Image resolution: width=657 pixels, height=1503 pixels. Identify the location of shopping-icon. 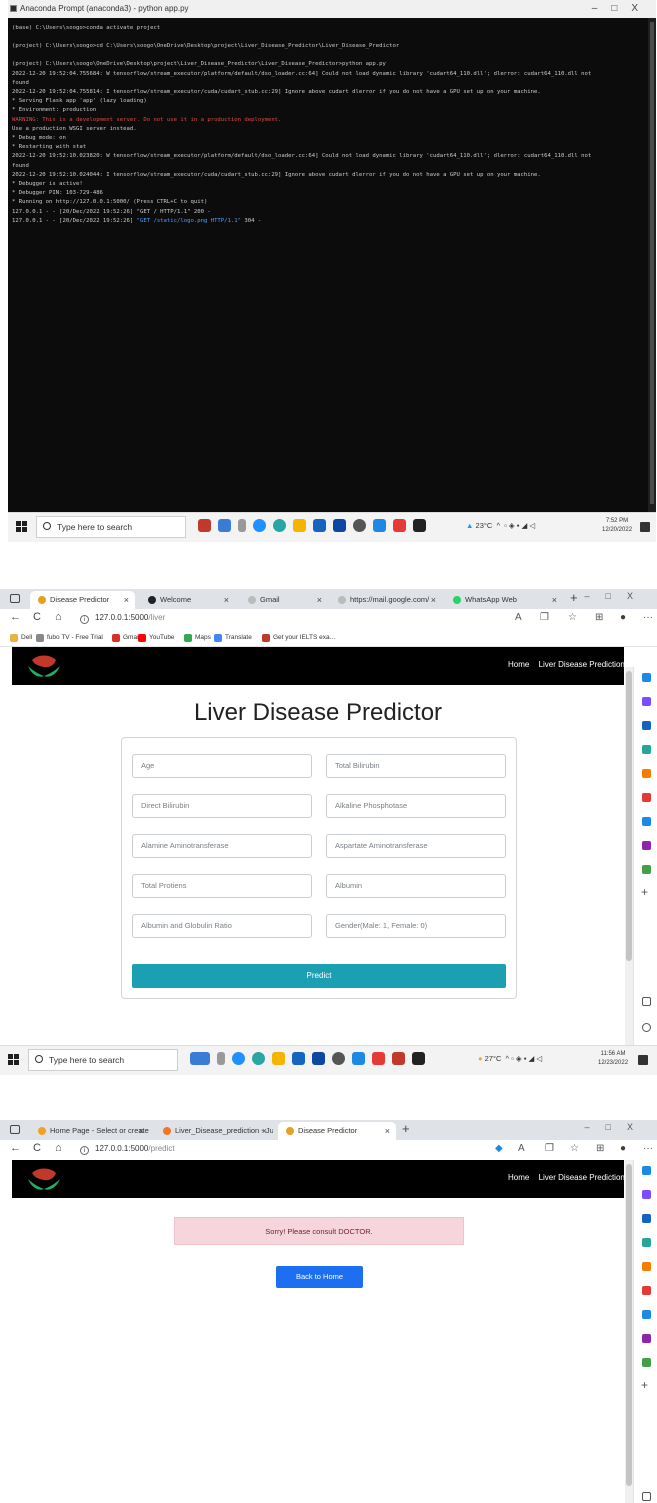
(646, 1218).